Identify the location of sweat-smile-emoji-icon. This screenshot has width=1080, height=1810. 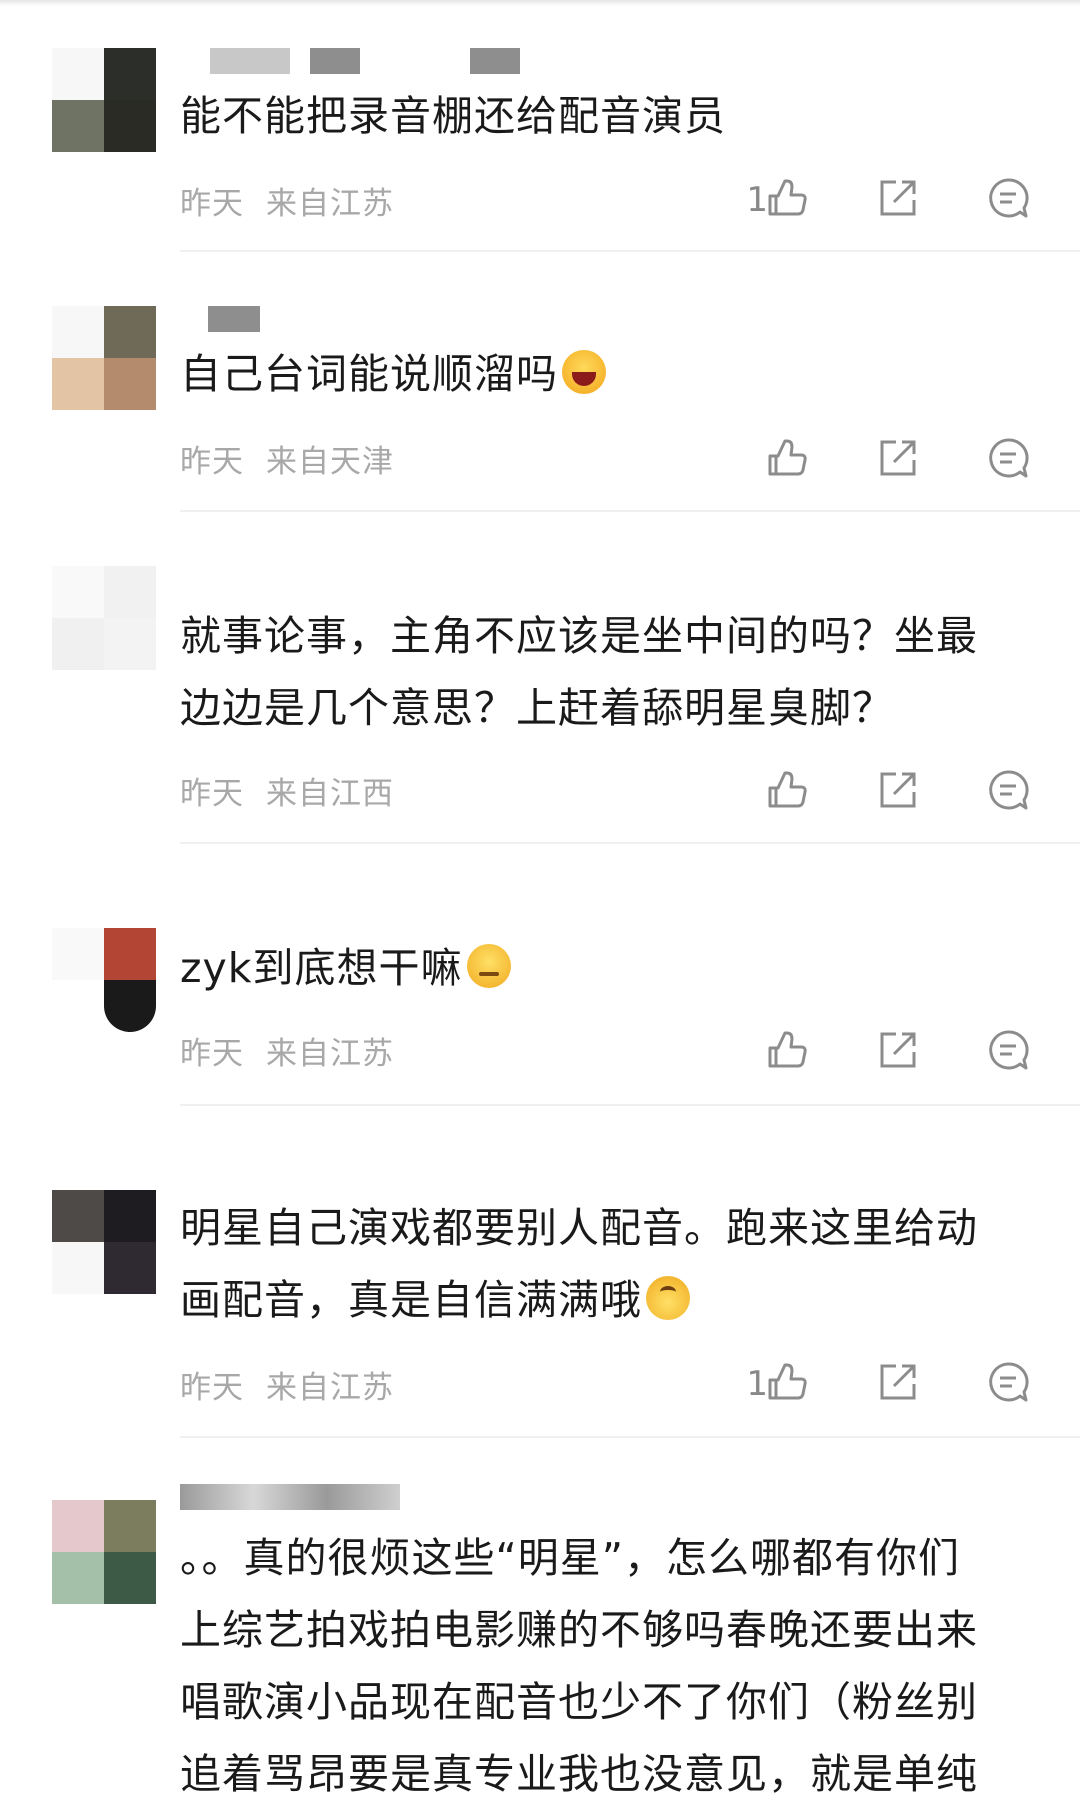
(488, 966).